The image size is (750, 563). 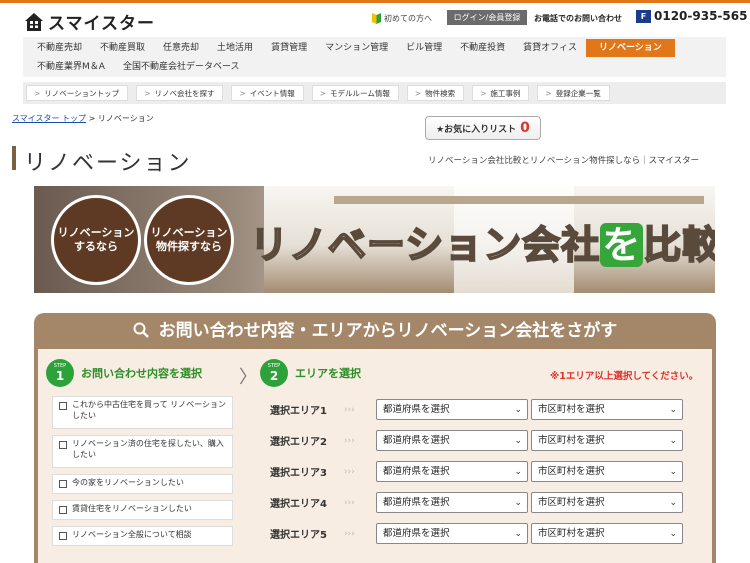 I want to click on site-logo: スマイスター, so click(x=89, y=21).